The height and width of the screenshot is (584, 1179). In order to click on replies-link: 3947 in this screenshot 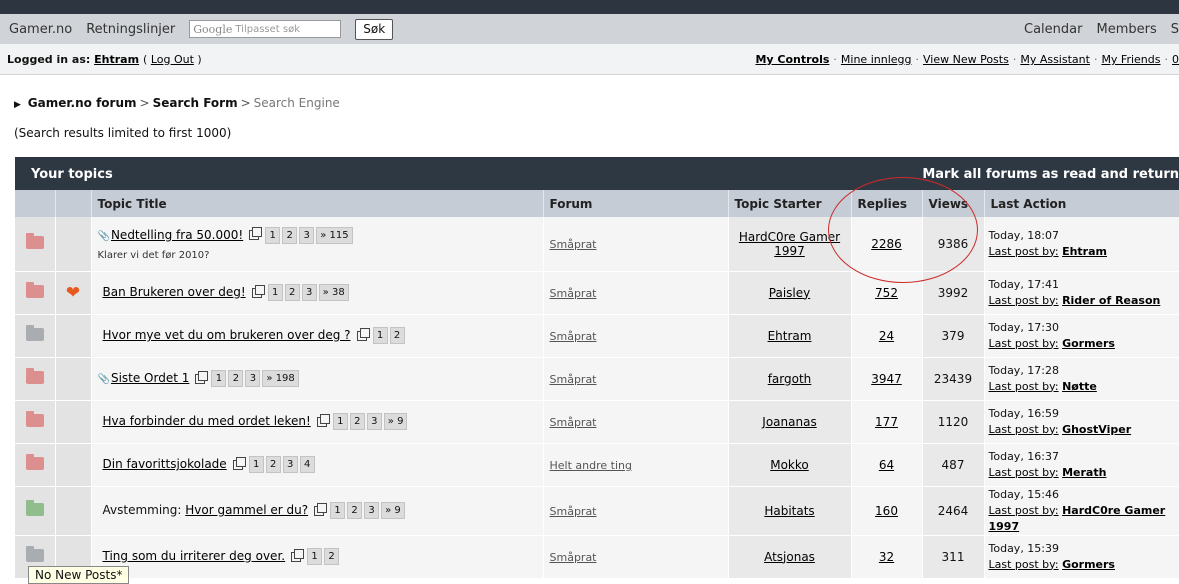, I will do `click(886, 379)`.